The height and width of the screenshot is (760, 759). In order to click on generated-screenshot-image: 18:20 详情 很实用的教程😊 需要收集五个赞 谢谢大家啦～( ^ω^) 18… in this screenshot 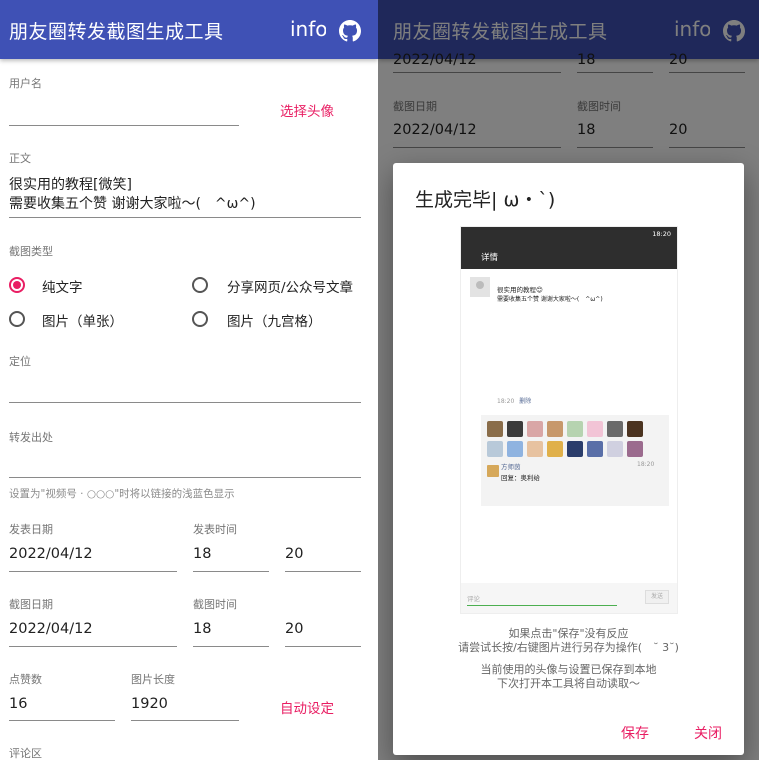, I will do `click(569, 420)`.